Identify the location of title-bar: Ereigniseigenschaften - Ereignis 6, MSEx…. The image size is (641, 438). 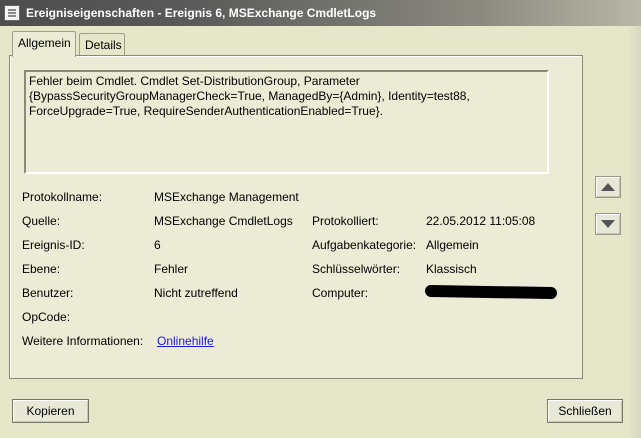
(320, 13).